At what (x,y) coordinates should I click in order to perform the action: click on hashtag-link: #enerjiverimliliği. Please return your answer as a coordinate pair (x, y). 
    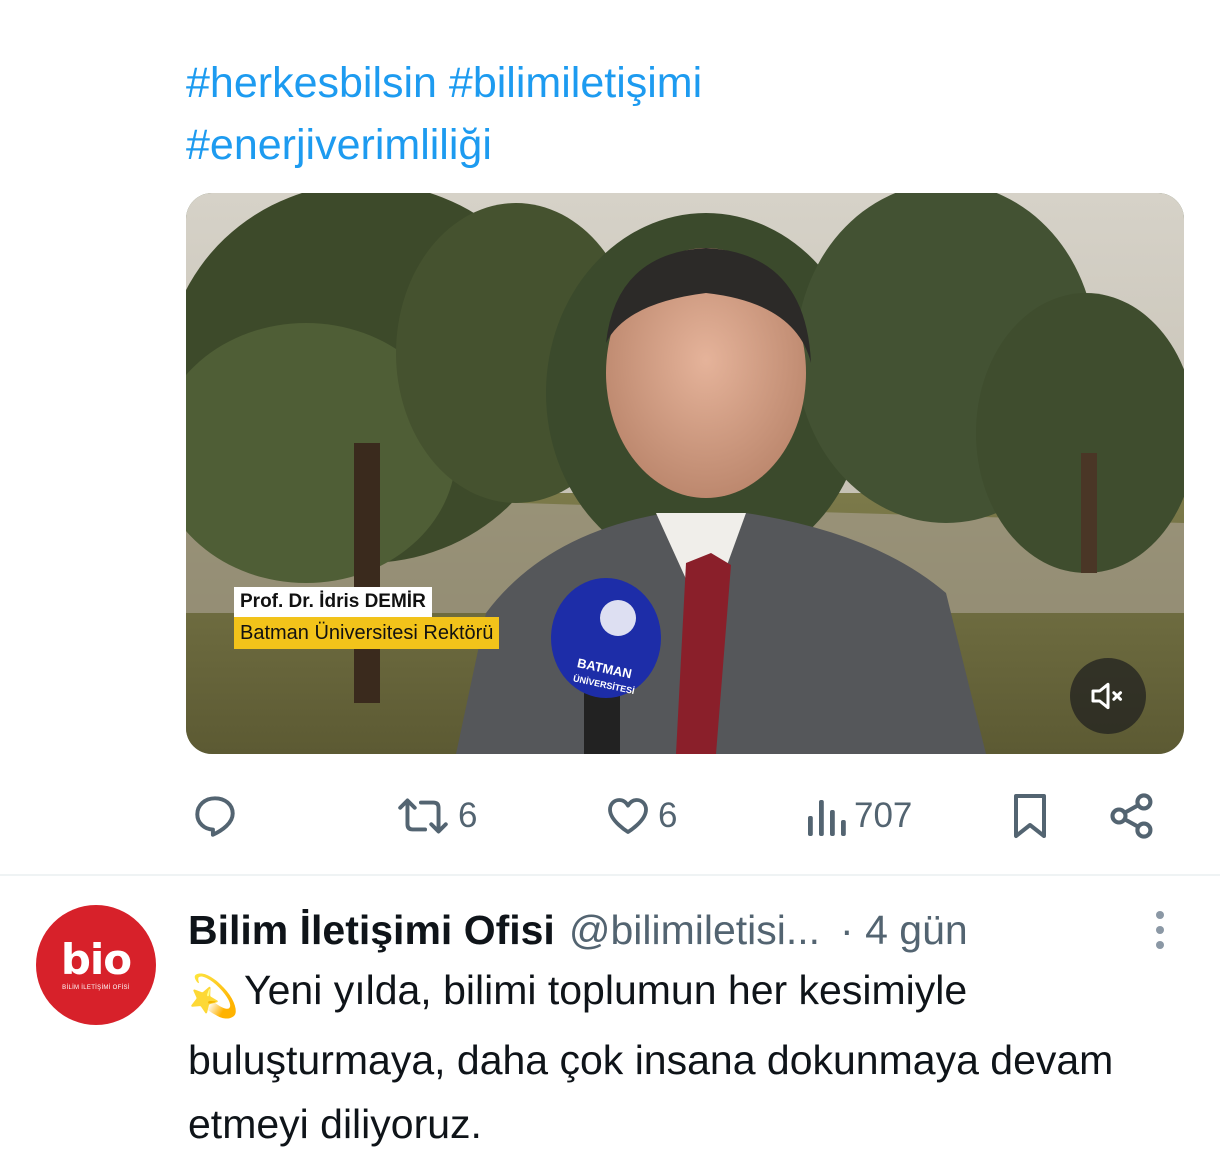
    Looking at the image, I should click on (339, 145).